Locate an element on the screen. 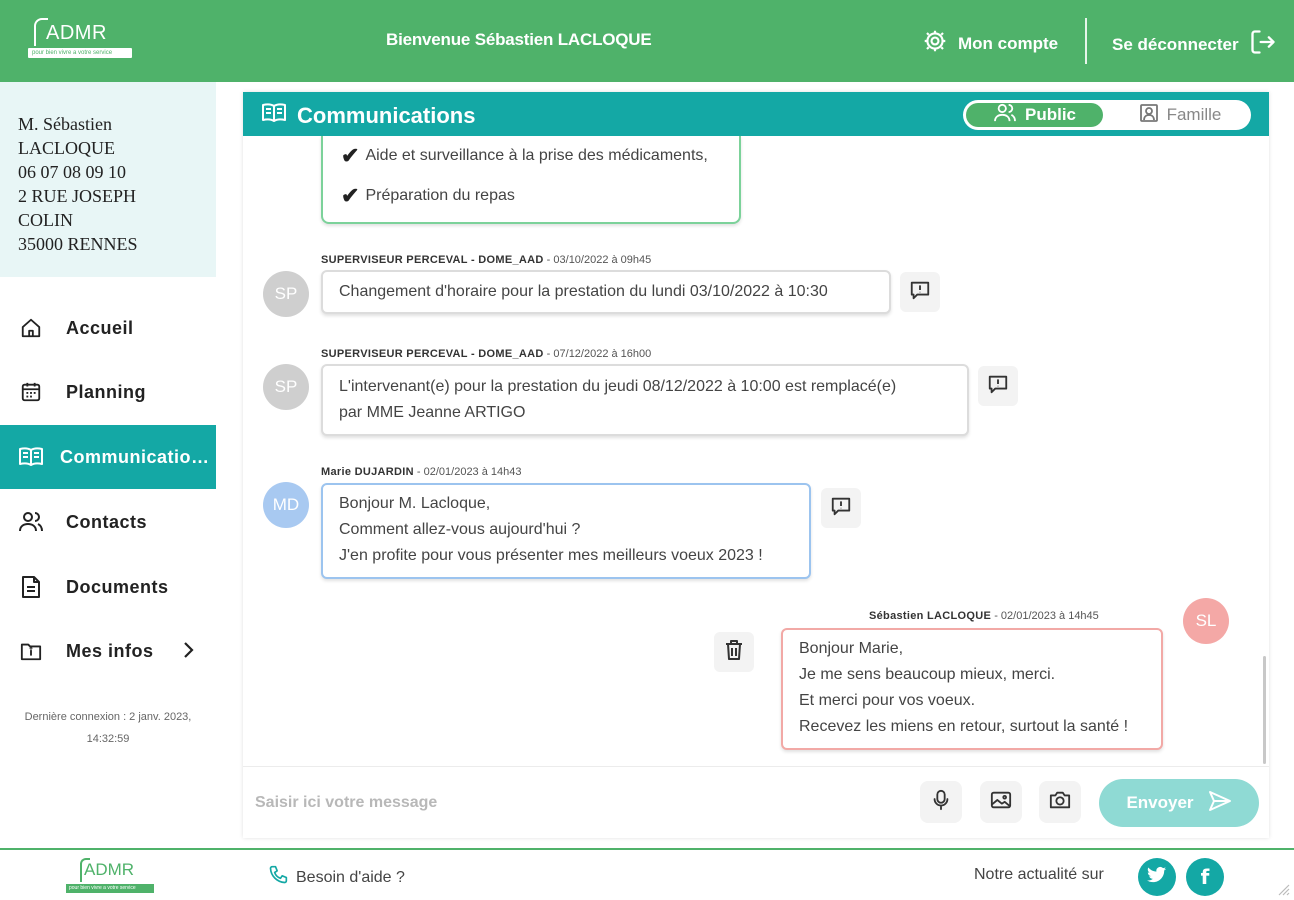  user-phone: 06 07 08 09 10 is located at coordinates (72, 172).